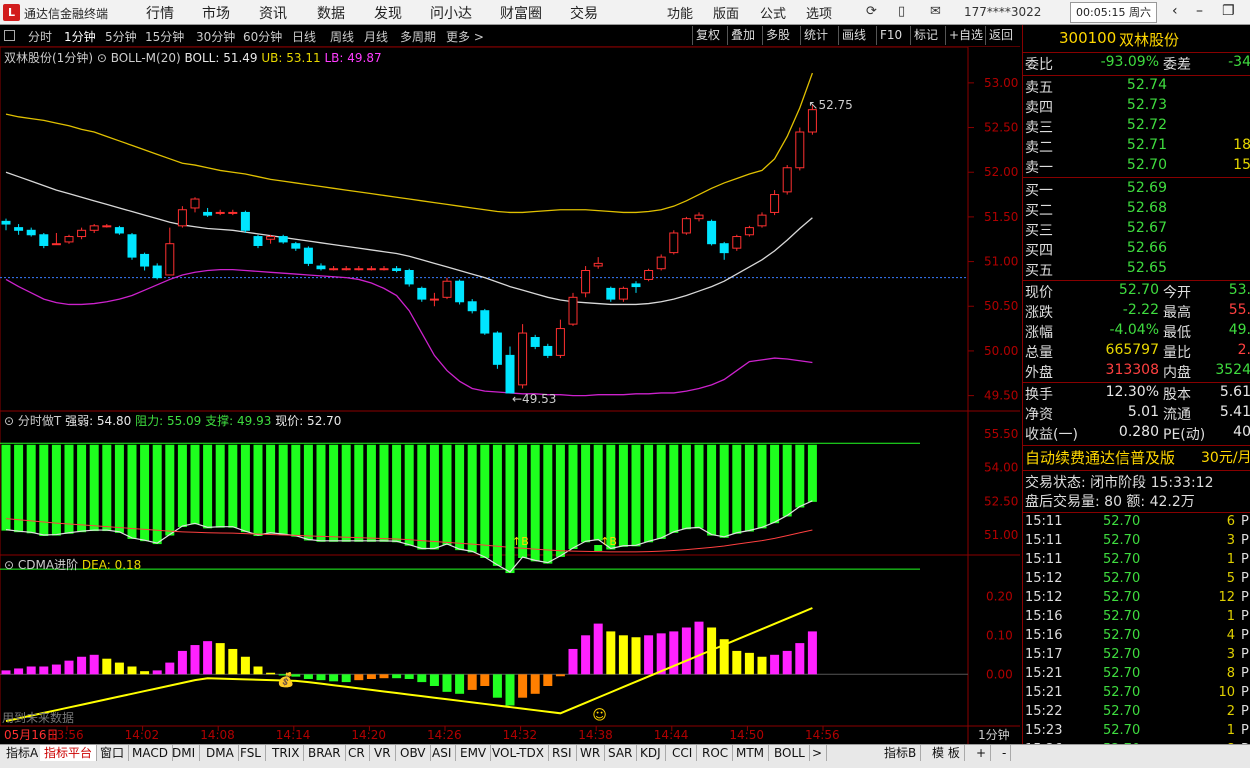 The height and width of the screenshot is (768, 1250). Describe the element at coordinates (1226, 692) in the screenshot. I see `tick-volume: 10` at that location.